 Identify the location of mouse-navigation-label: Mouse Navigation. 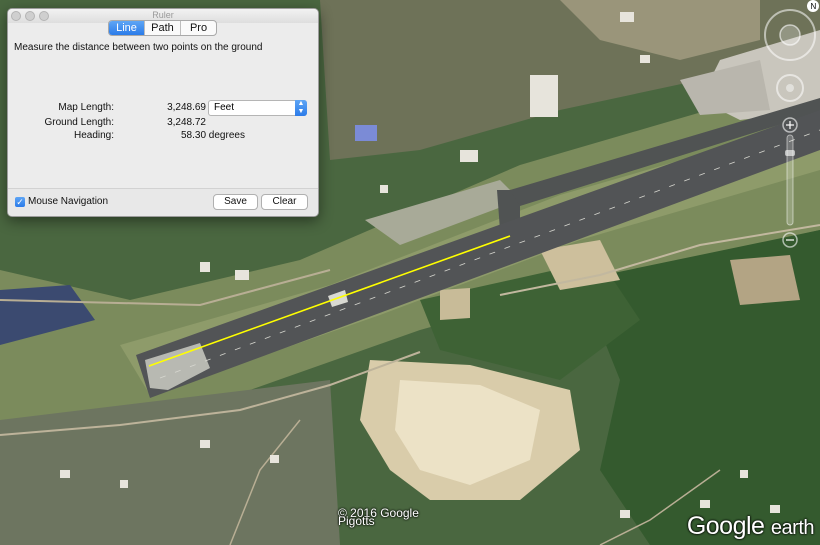
(68, 201).